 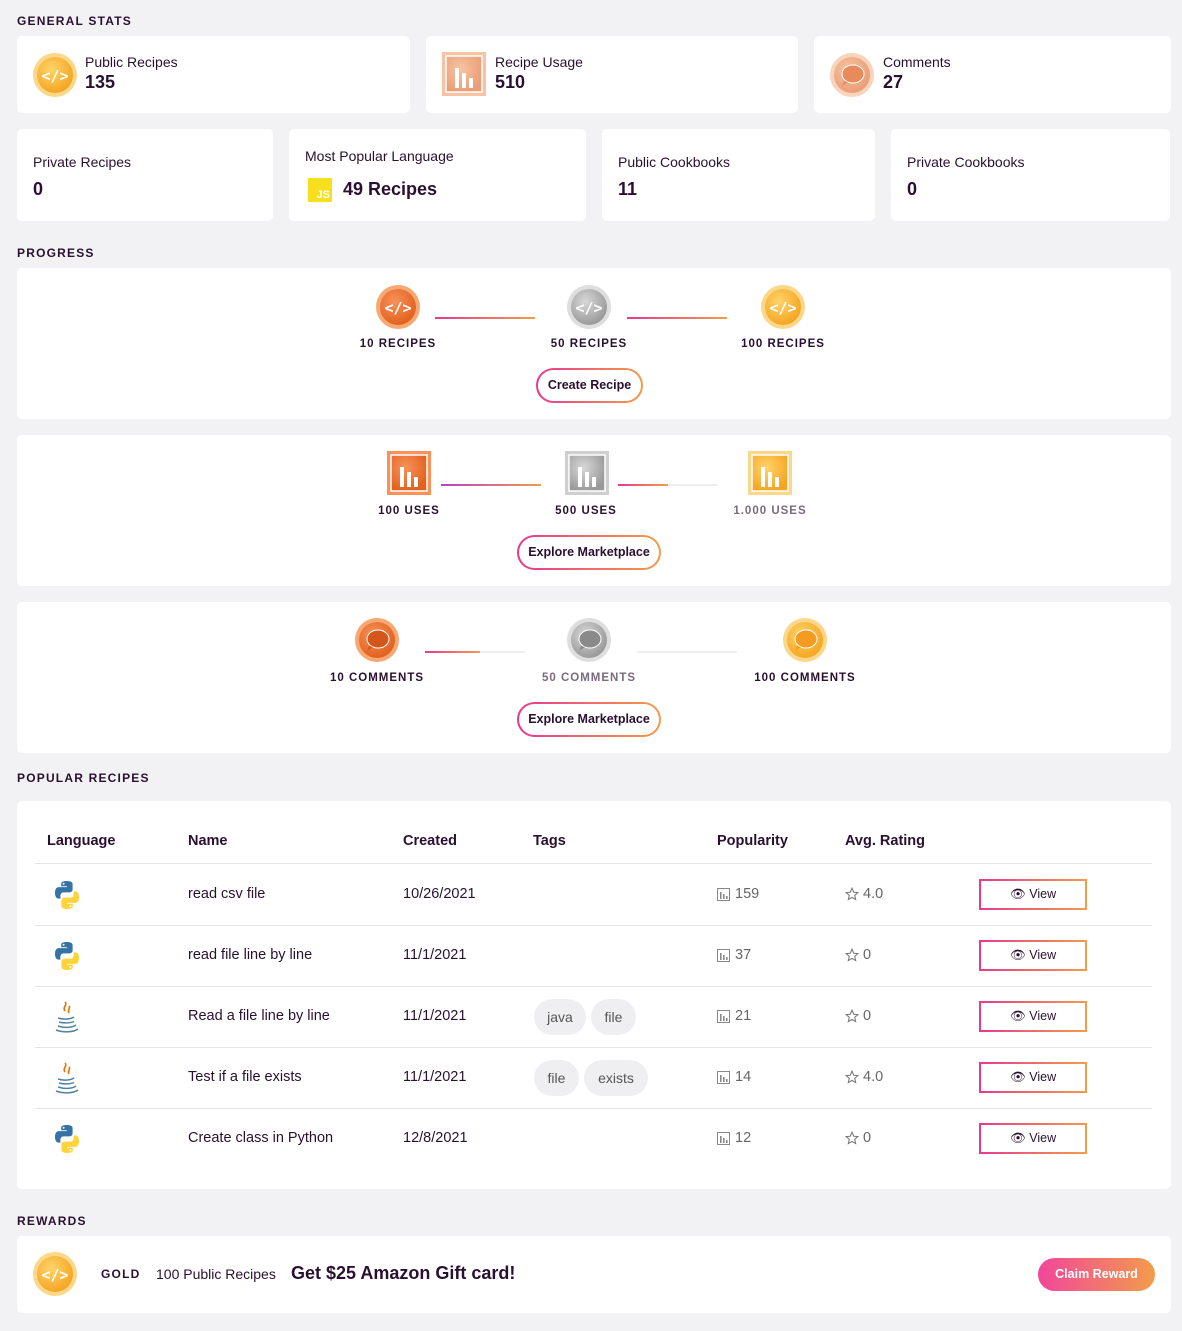 What do you see at coordinates (83, 778) in the screenshot?
I see `section-title-popular-recipes: POPULAR RECIPES` at bounding box center [83, 778].